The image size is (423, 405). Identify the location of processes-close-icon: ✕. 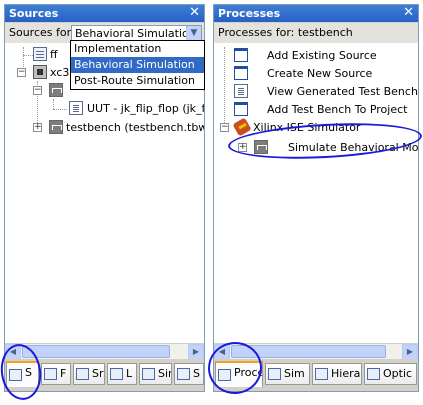
(408, 13).